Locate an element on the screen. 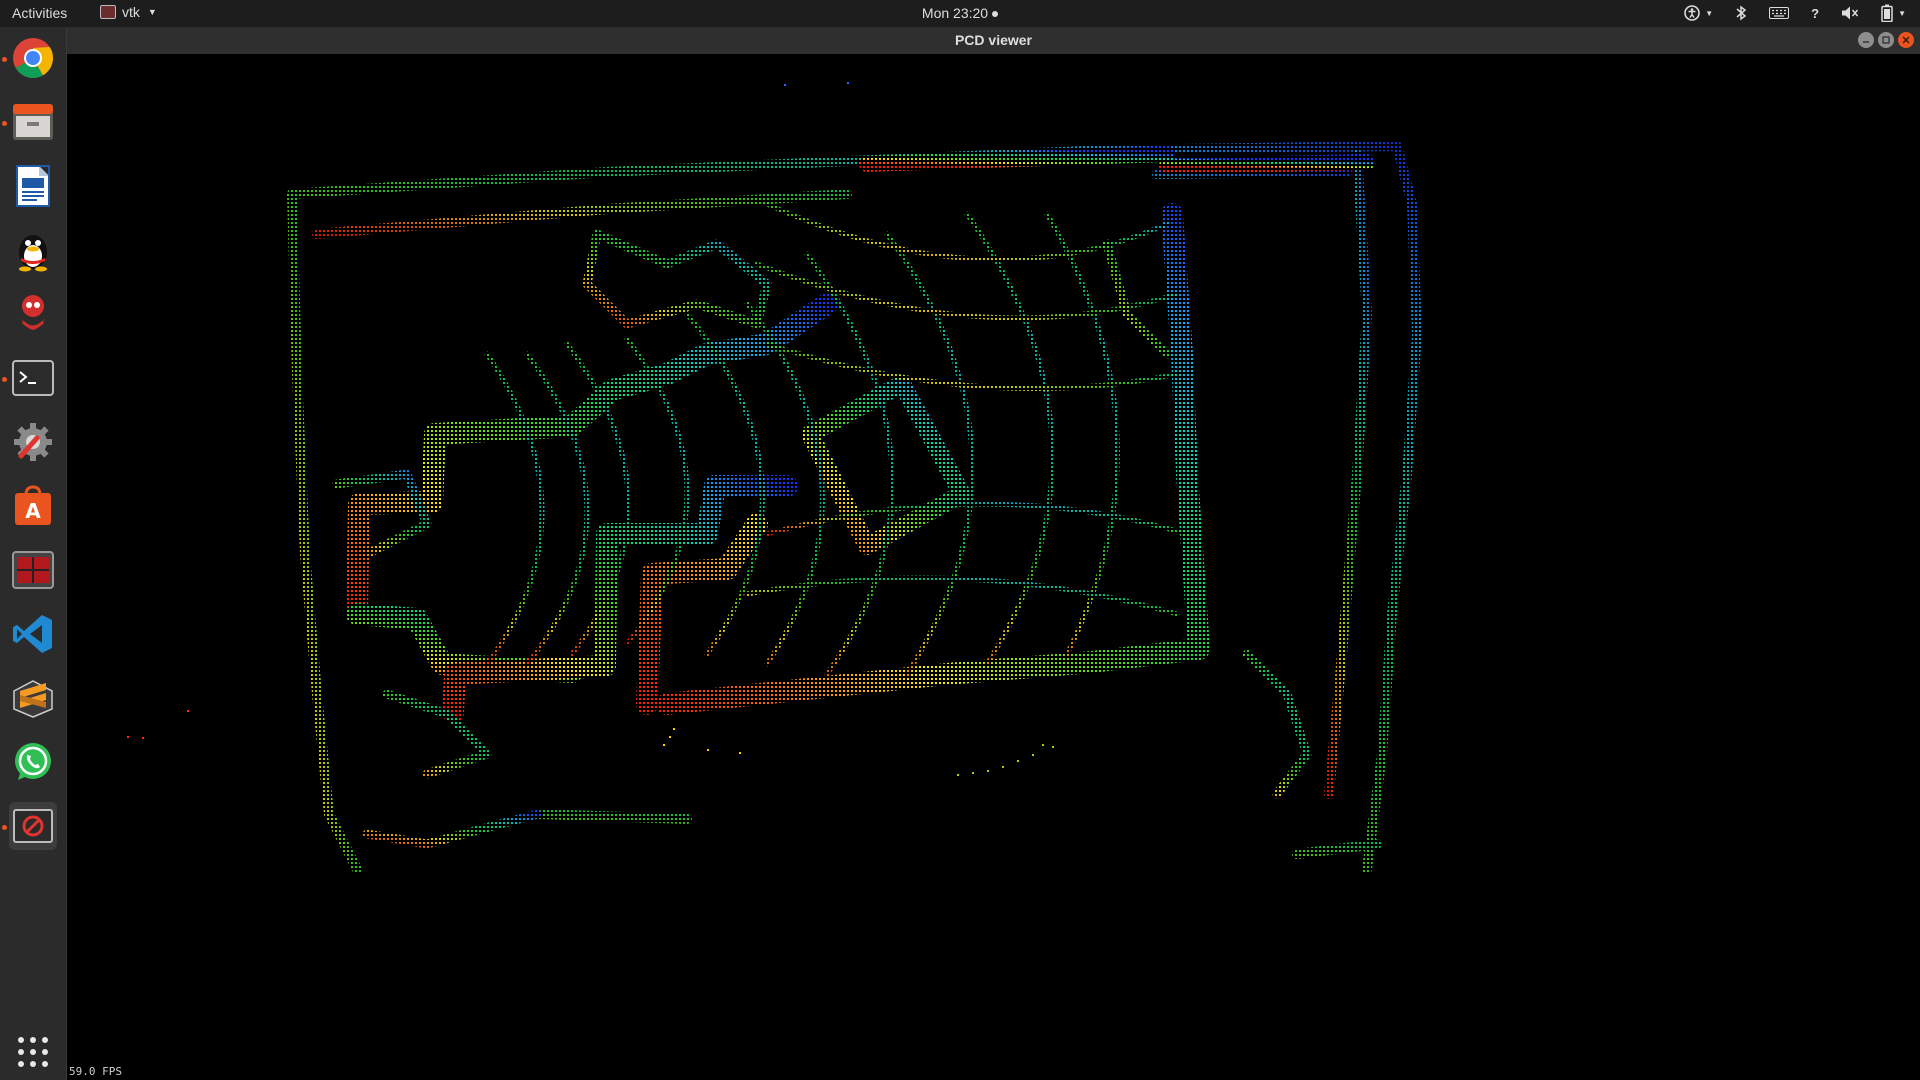 Image resolution: width=1920 pixels, height=1080 pixels. clock-button: Mon 23:20 is located at coordinates (960, 13).